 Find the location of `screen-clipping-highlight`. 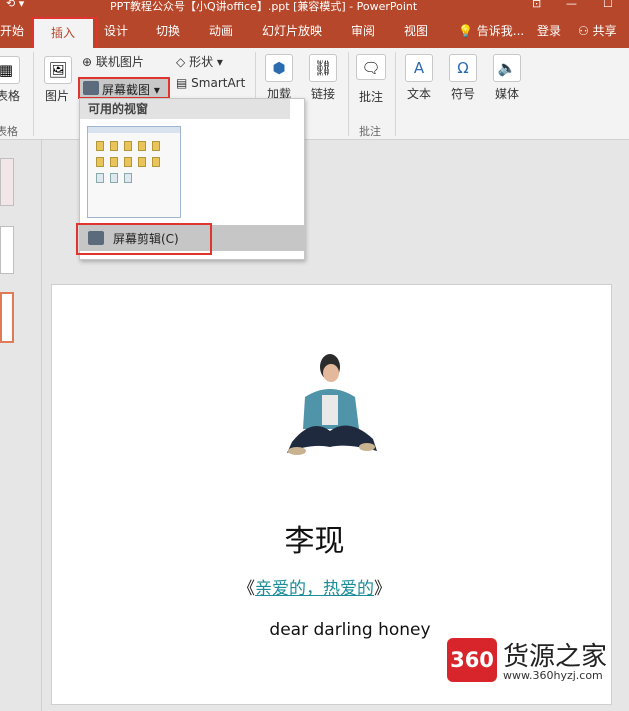

screen-clipping-highlight is located at coordinates (144, 239).